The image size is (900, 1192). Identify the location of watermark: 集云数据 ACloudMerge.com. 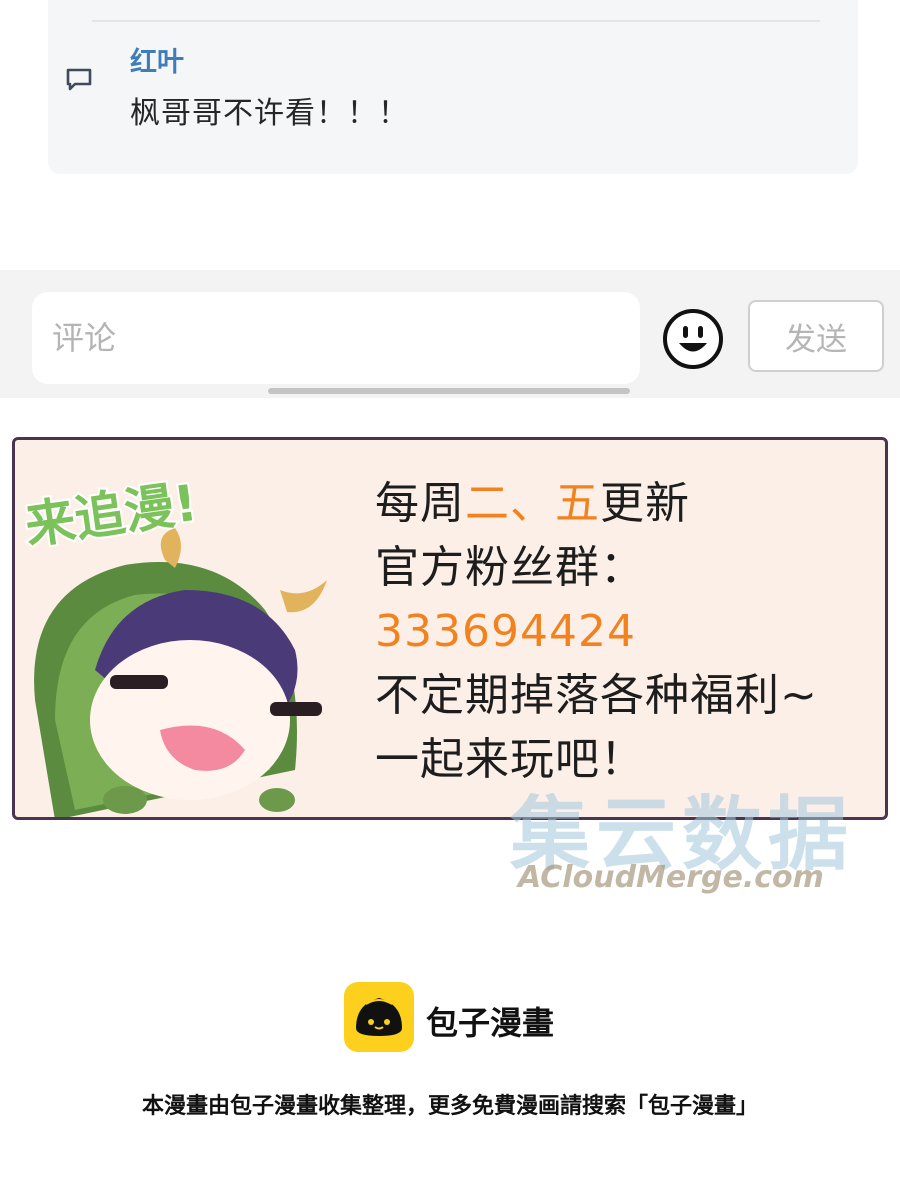
(705, 835).